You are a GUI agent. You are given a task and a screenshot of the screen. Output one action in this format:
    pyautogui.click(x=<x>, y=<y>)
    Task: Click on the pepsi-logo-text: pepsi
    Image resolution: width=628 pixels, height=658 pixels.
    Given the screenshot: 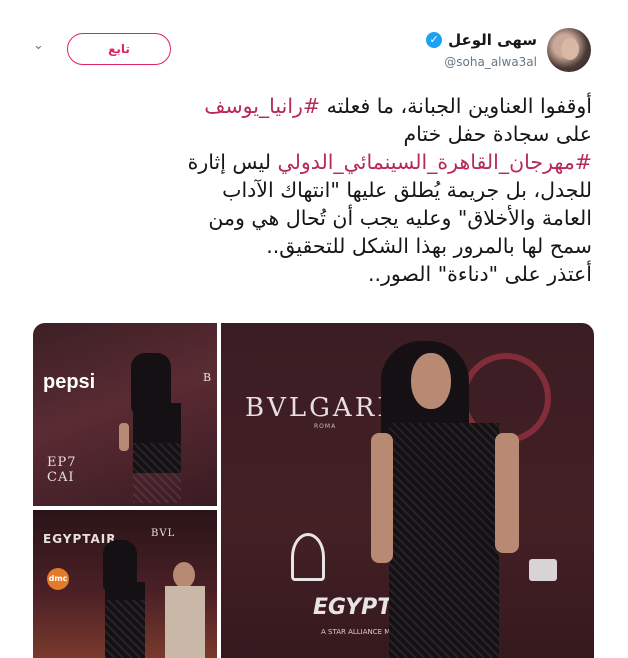 What is the action you would take?
    pyautogui.click(x=69, y=382)
    